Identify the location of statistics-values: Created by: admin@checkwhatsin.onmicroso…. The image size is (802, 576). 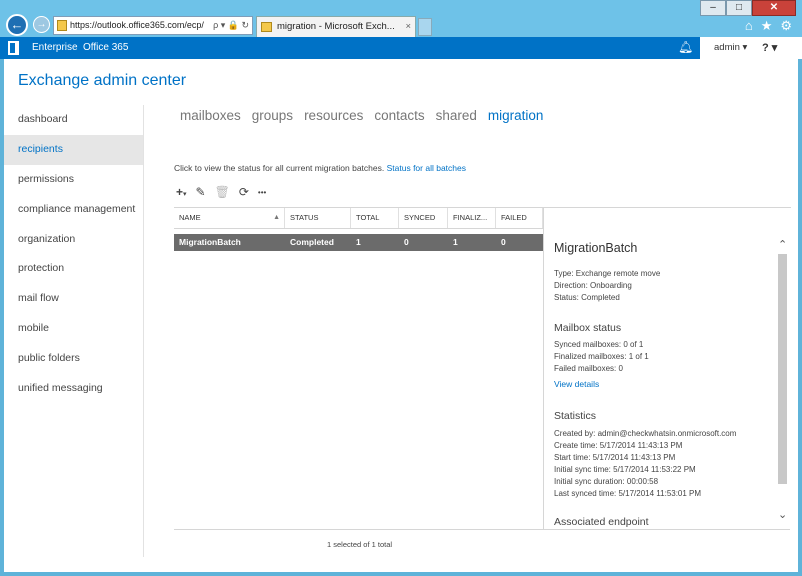
(645, 464).